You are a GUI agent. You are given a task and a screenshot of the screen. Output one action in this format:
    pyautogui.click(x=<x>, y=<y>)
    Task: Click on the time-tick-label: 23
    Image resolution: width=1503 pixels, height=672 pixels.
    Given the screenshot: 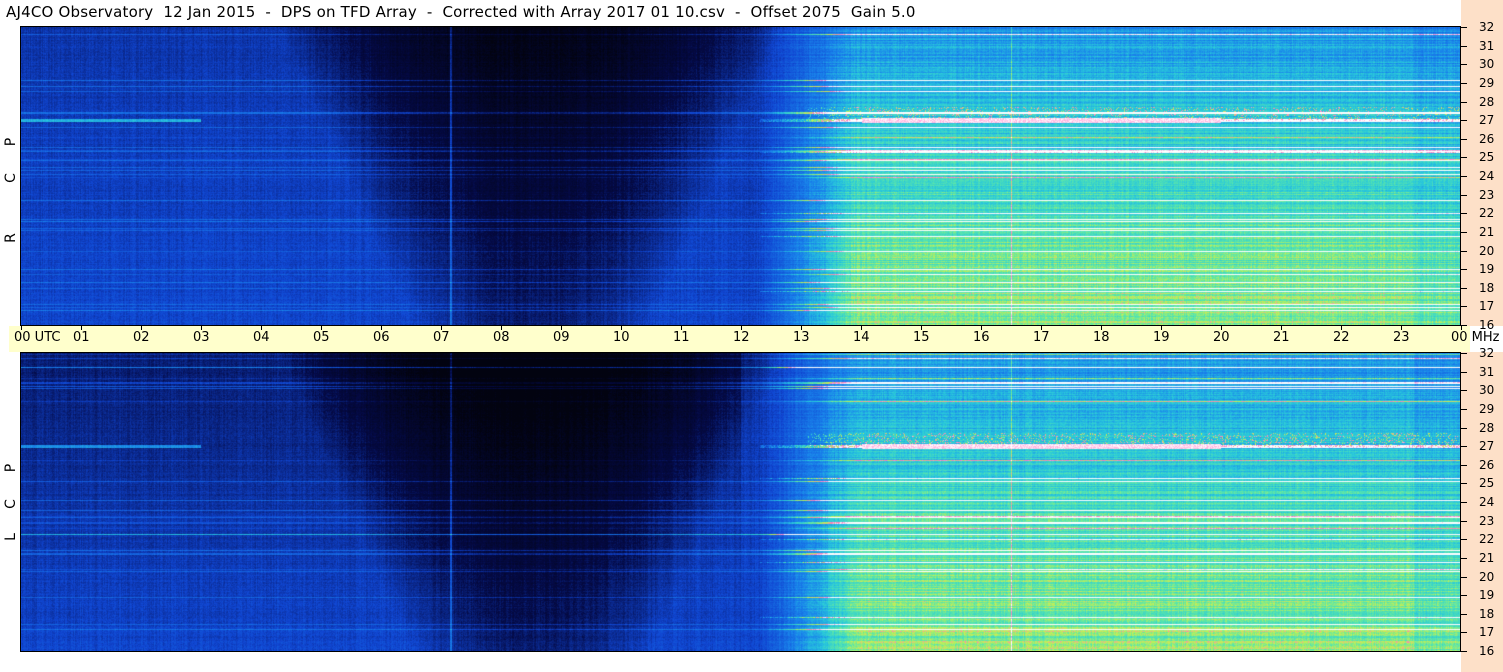 What is the action you would take?
    pyautogui.click(x=1401, y=337)
    